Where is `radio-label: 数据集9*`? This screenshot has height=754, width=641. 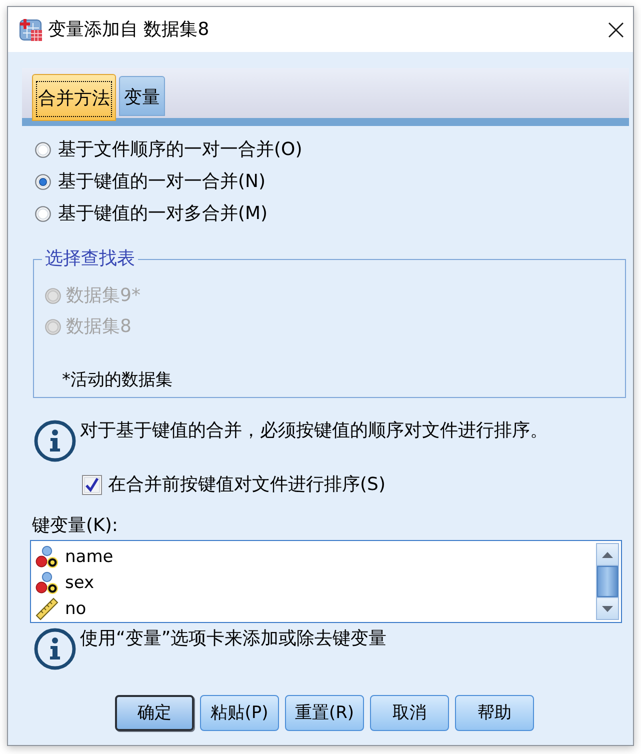 radio-label: 数据集9* is located at coordinates (103, 295).